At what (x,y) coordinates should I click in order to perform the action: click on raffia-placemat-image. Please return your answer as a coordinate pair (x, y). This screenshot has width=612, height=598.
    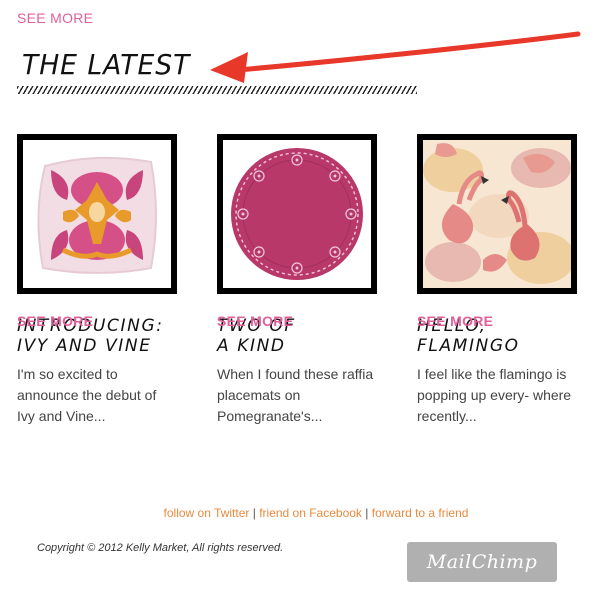
    Looking at the image, I should click on (297, 214).